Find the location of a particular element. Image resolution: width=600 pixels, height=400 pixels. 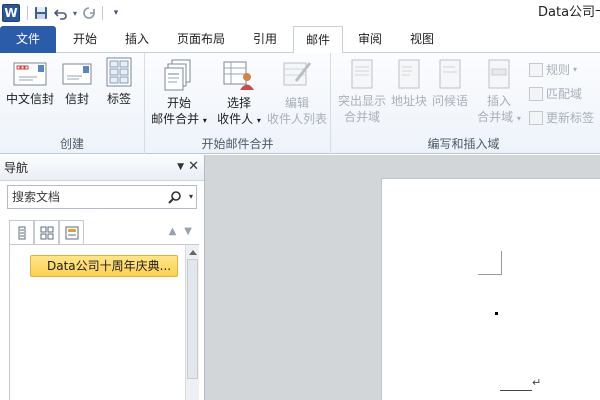

update-labels-label: 更新标签 is located at coordinates (570, 118).